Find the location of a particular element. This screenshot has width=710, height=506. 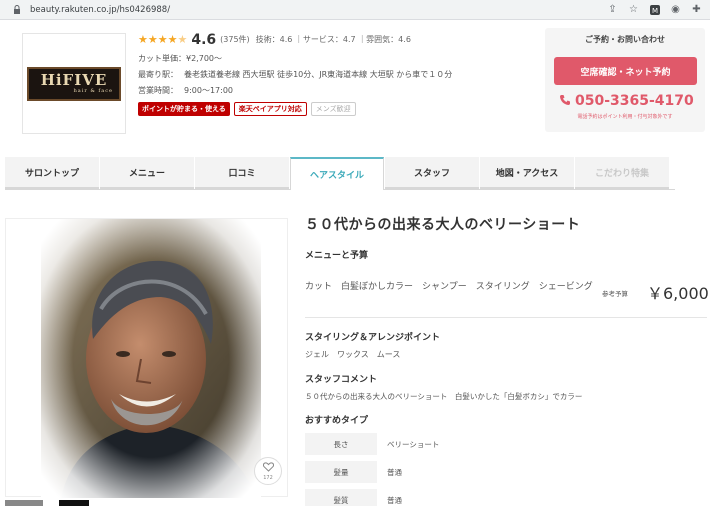

type-row-quality: 髪質 普通 is located at coordinates (506, 497).